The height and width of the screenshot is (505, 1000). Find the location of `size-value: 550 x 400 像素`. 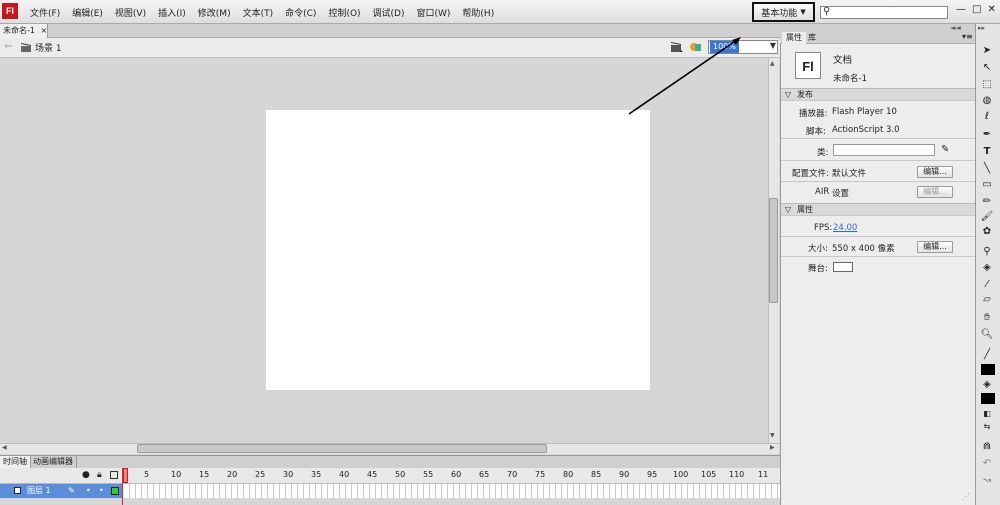

size-value: 550 x 400 像素 is located at coordinates (863, 249).